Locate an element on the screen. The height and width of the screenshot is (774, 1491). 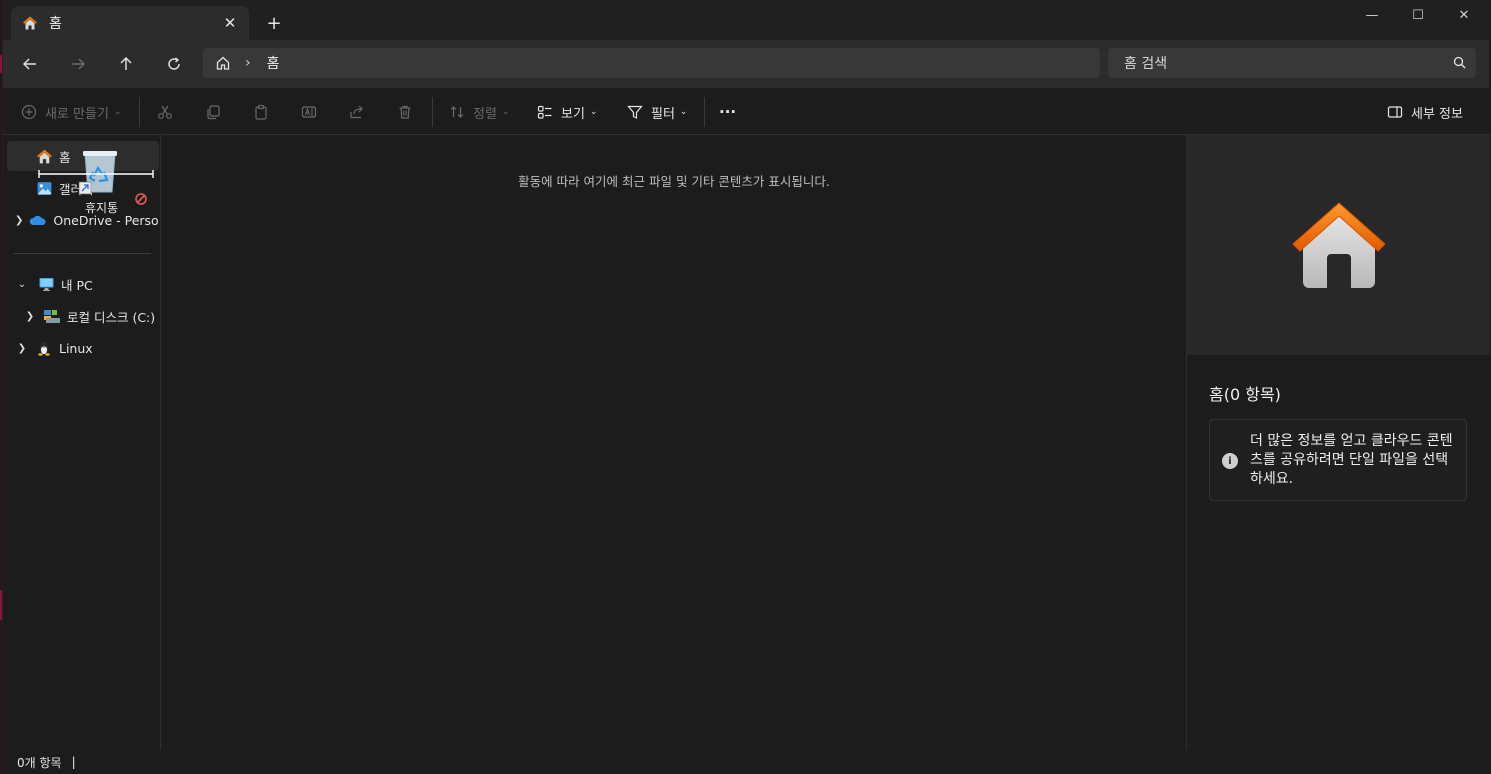
tab-bar: 홈 ✕ + — ☐ ✕ is located at coordinates (746, 20).